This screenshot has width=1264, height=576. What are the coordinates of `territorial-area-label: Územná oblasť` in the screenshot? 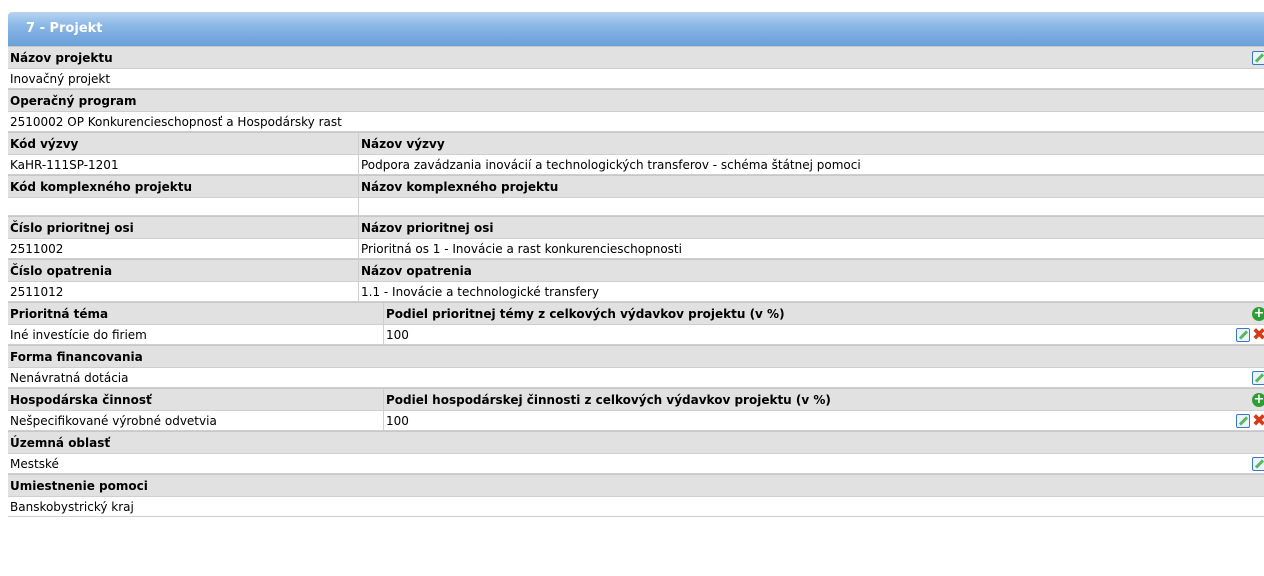 It's located at (60, 443).